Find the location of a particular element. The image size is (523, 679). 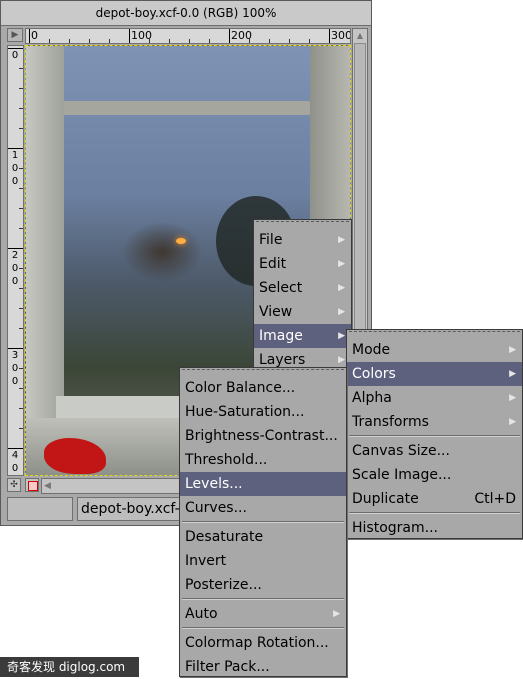

vruler-label-100-a: 1 is located at coordinates (15, 155).